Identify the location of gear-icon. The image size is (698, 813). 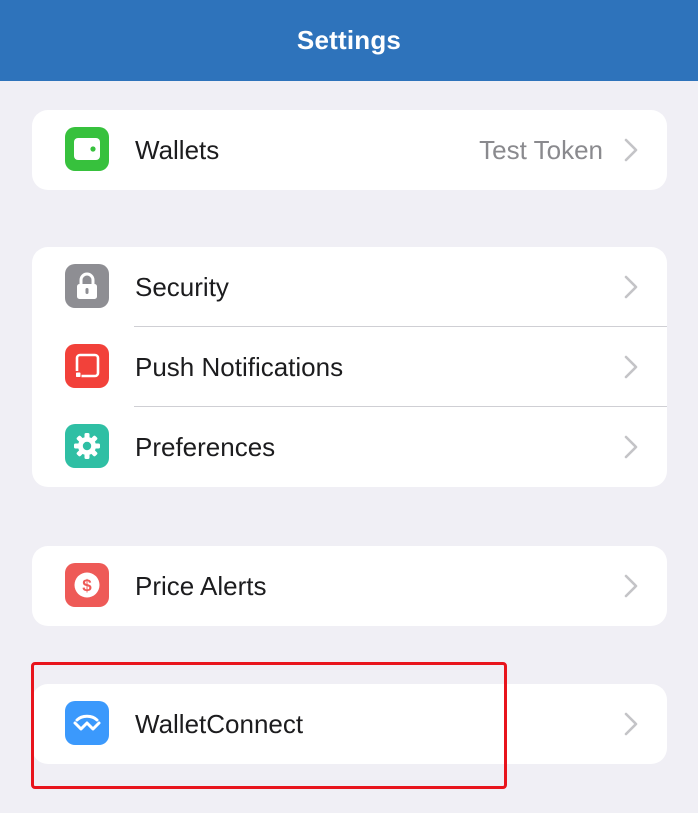
(87, 446).